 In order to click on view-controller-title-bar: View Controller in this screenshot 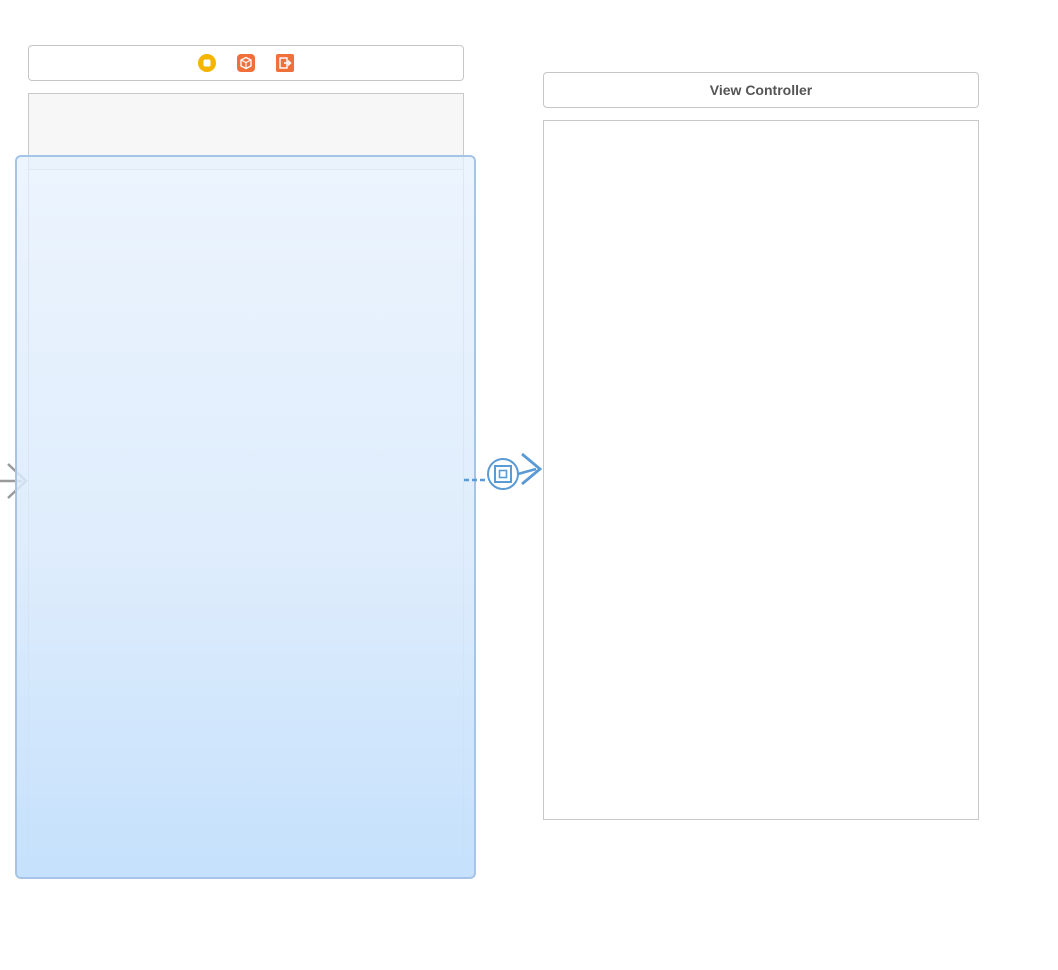, I will do `click(761, 90)`.